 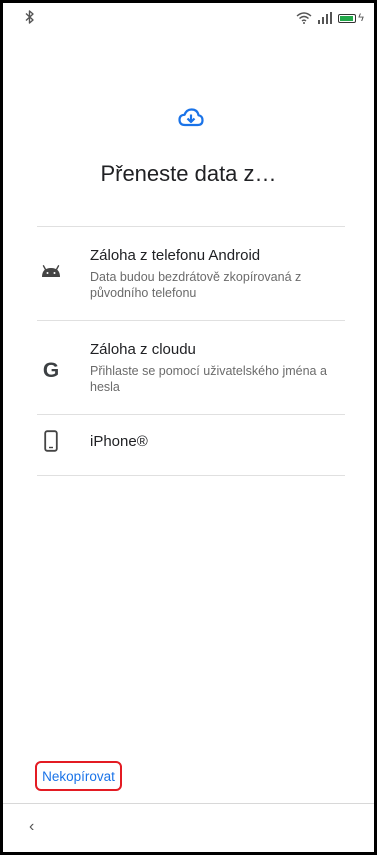 I want to click on android-icon, so click(x=51, y=271).